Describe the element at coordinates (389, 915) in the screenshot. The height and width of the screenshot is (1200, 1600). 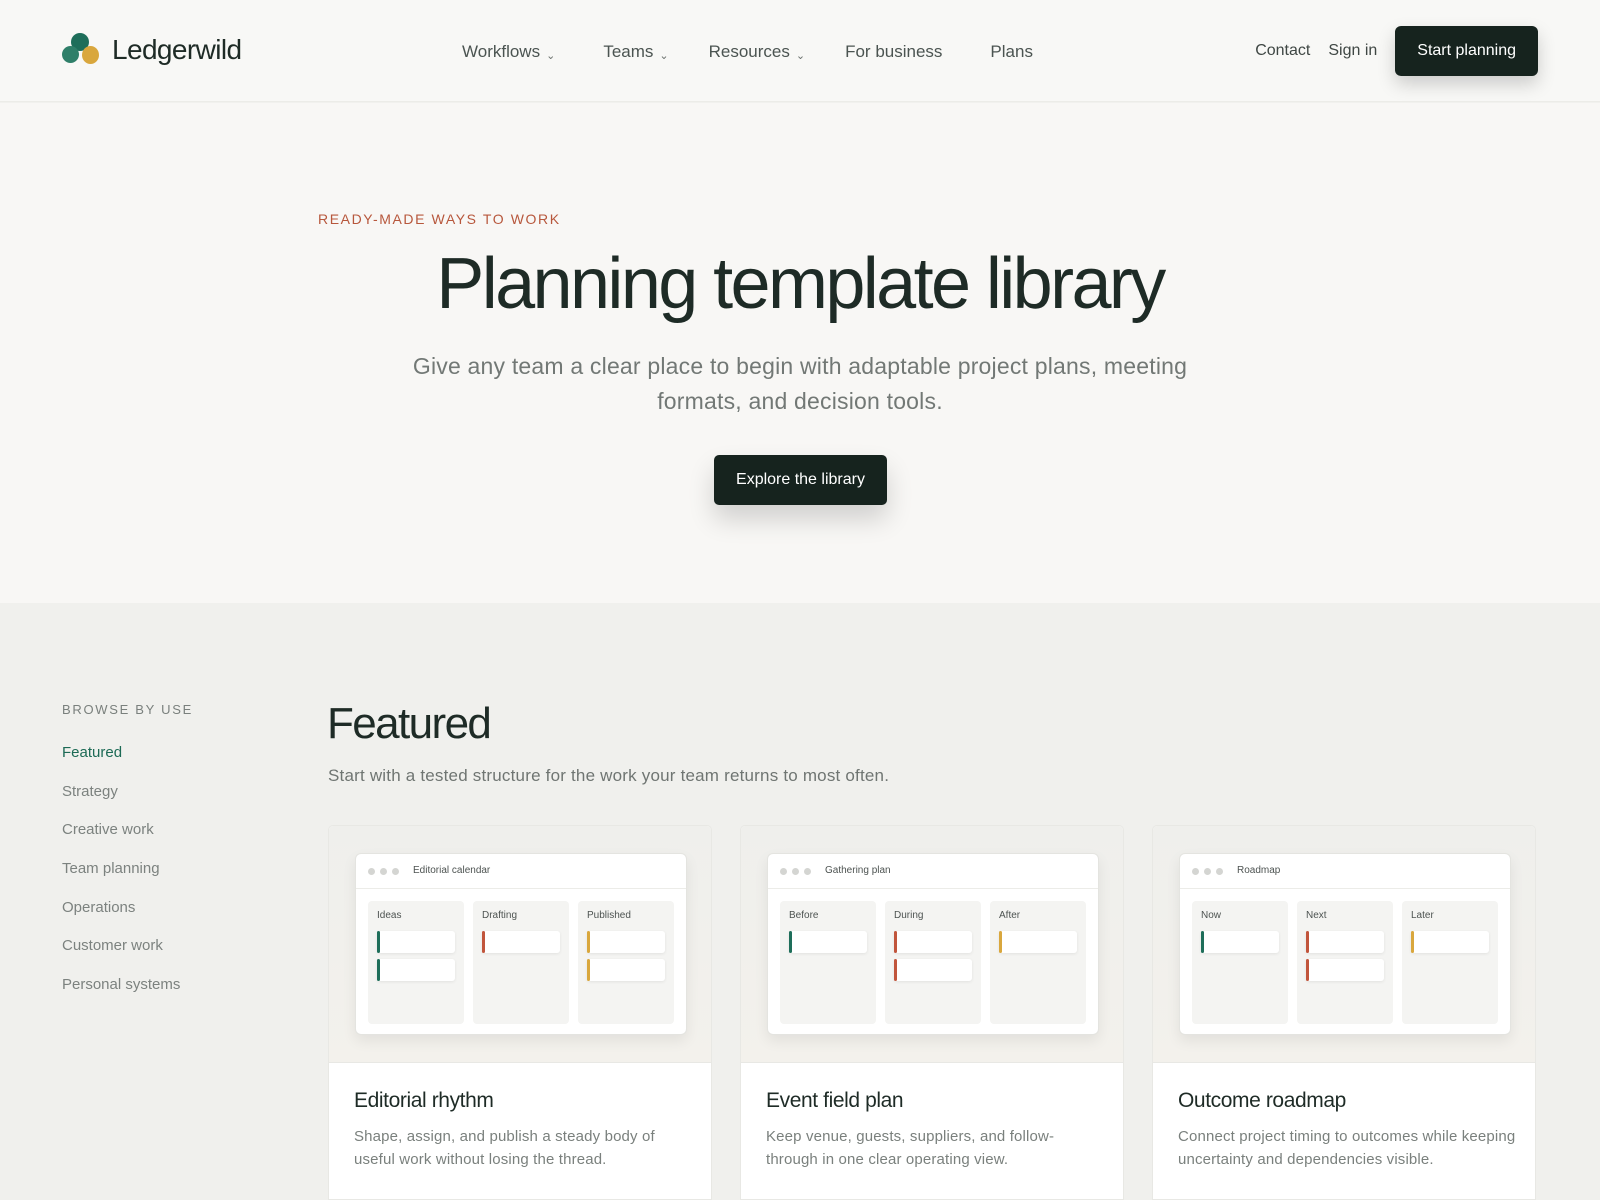
I see `column-label: Ideas` at that location.